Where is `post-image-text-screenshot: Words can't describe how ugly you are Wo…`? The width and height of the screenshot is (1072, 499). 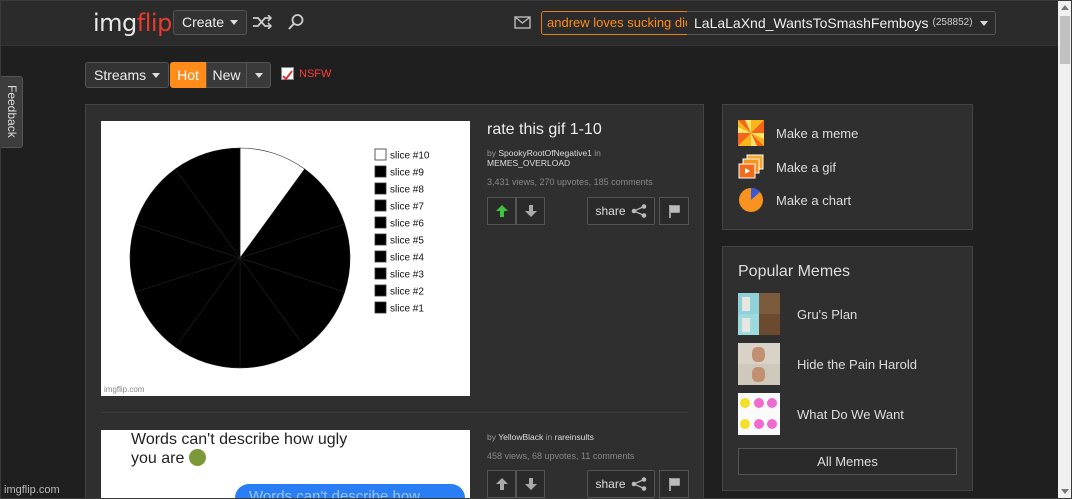
post-image-text-screenshot: Words can't describe how ugly you are Wo… is located at coordinates (285, 464).